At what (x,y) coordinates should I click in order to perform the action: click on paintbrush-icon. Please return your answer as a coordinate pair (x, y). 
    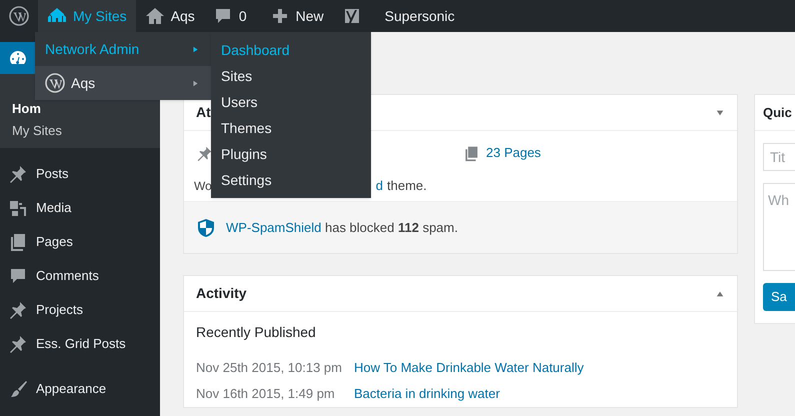
    Looking at the image, I should click on (18, 389).